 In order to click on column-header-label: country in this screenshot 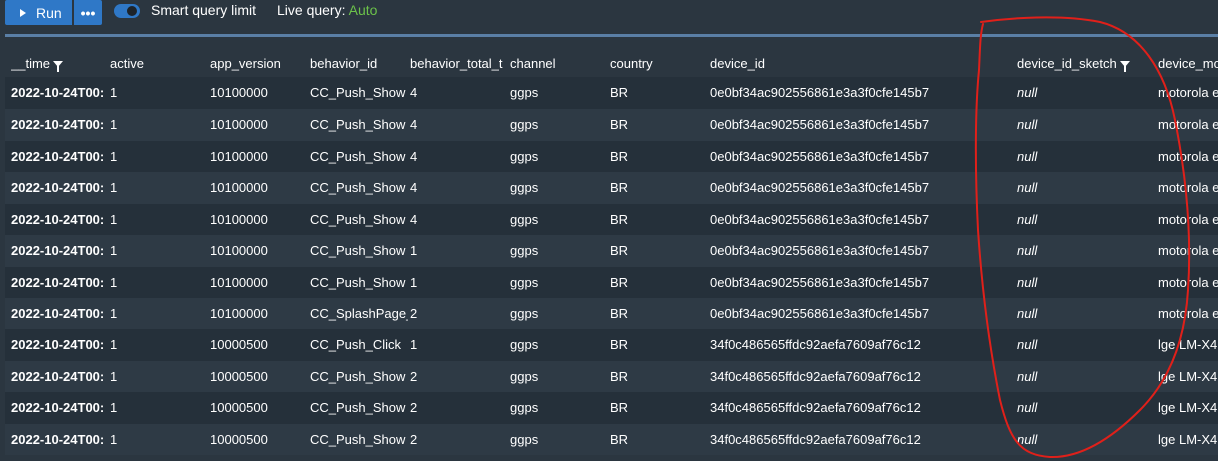, I will do `click(631, 63)`.